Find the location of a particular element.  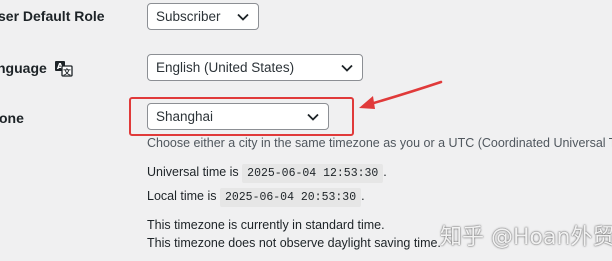

universal-time-line: Universal time is 2025-06-04 12:53:30. is located at coordinates (267, 173).